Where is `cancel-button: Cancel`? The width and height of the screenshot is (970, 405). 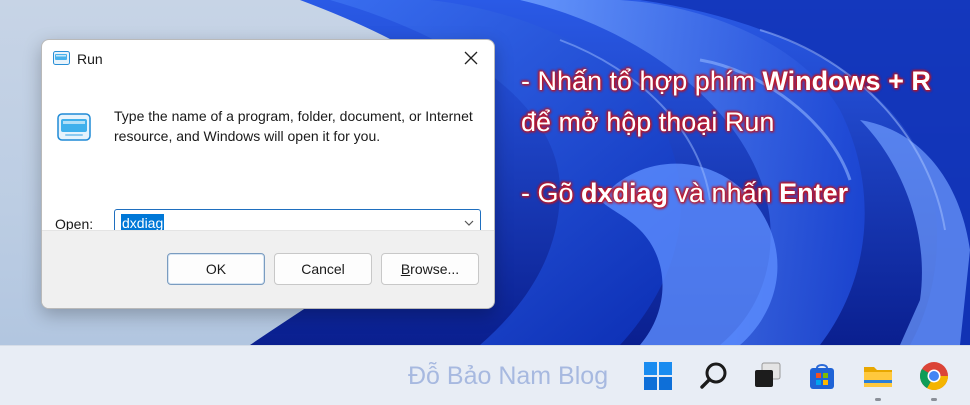
cancel-button: Cancel is located at coordinates (323, 269).